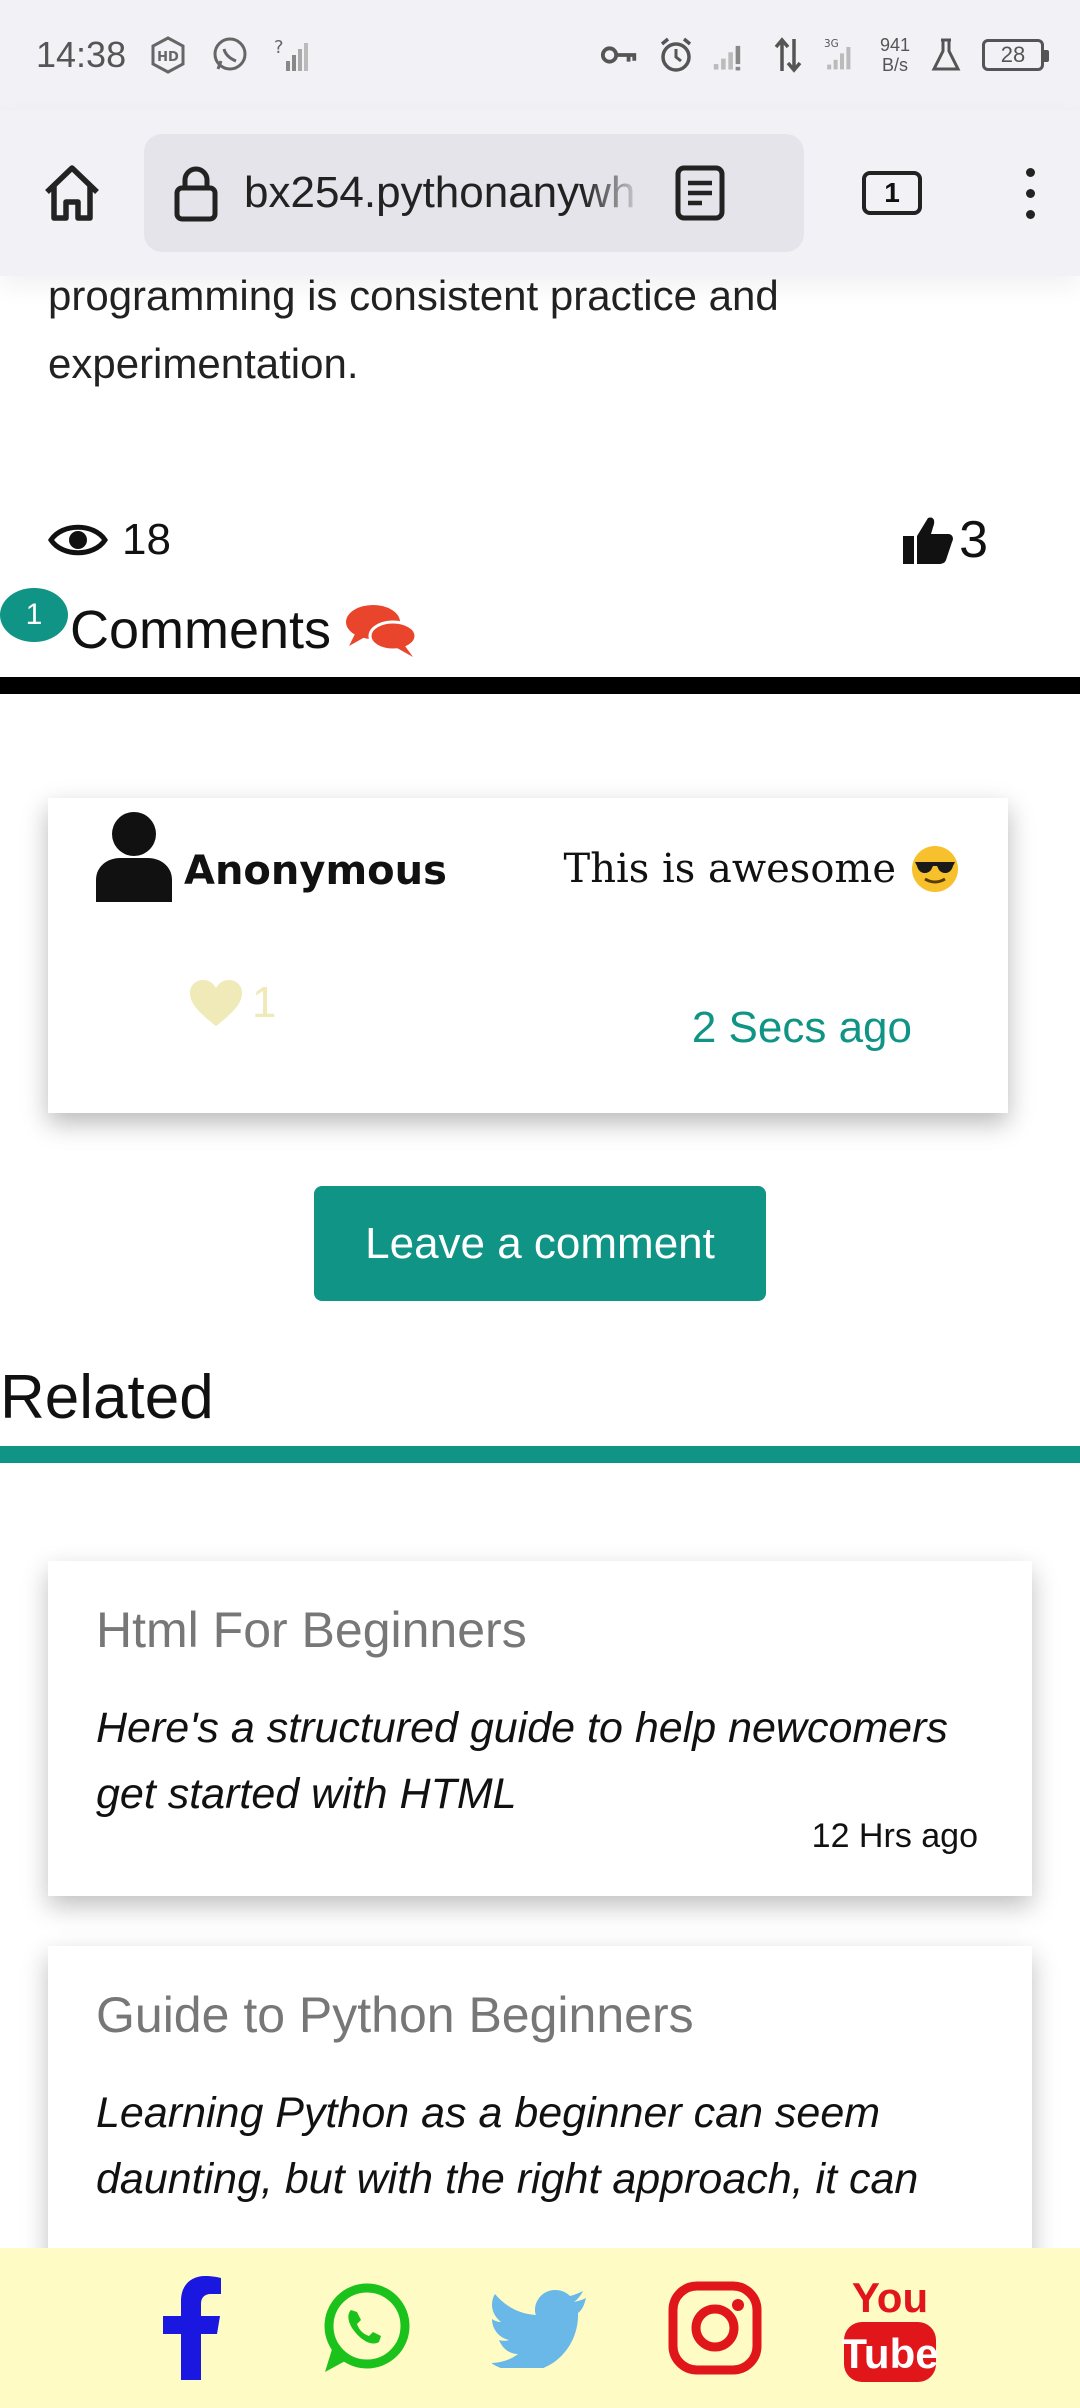 The height and width of the screenshot is (2408, 1080). I want to click on data-transfer-icon, so click(788, 55).